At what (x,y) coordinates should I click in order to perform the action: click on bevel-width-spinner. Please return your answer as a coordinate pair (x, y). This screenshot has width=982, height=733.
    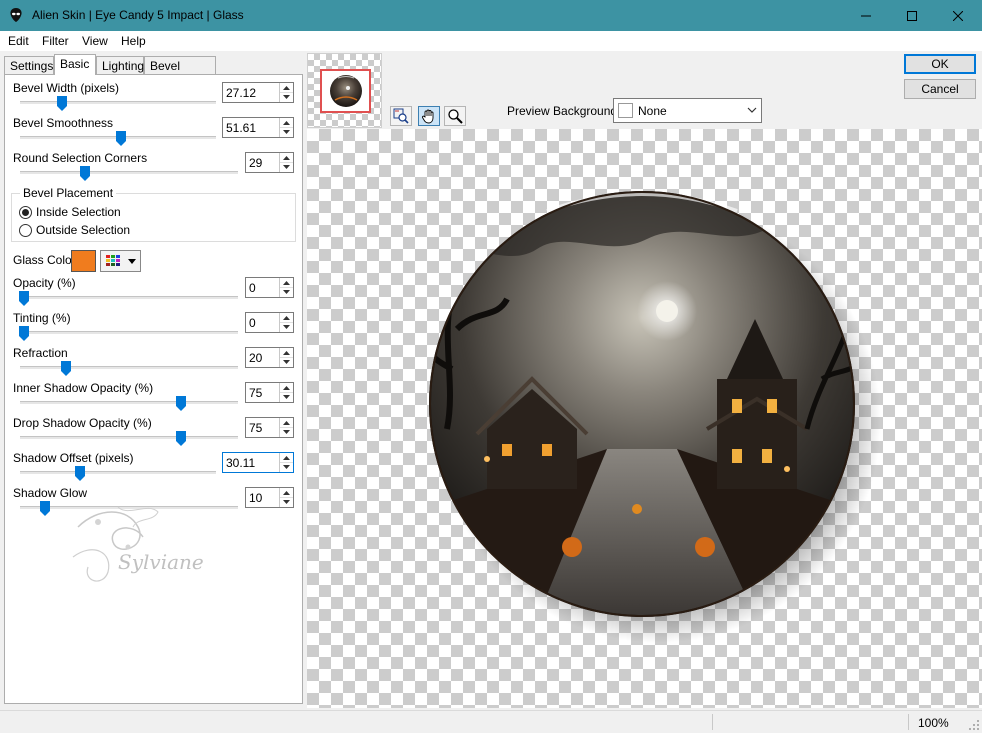
    Looking at the image, I should click on (258, 92).